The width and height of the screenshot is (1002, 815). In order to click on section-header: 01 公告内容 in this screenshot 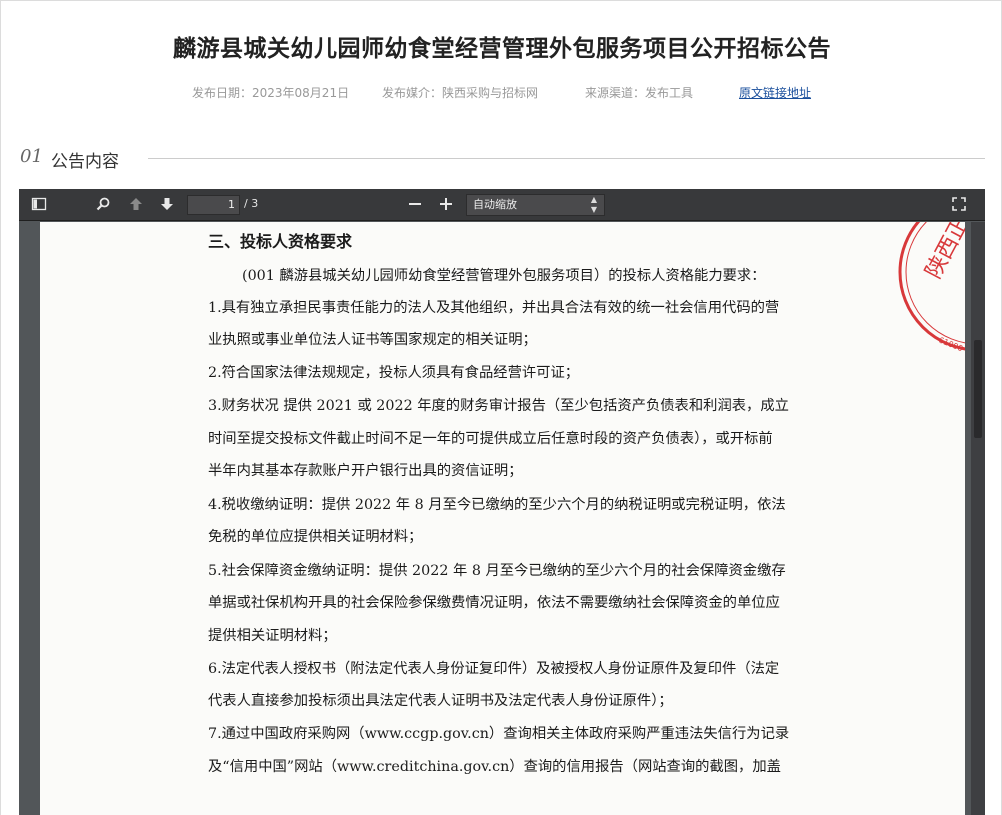, I will do `click(502, 159)`.